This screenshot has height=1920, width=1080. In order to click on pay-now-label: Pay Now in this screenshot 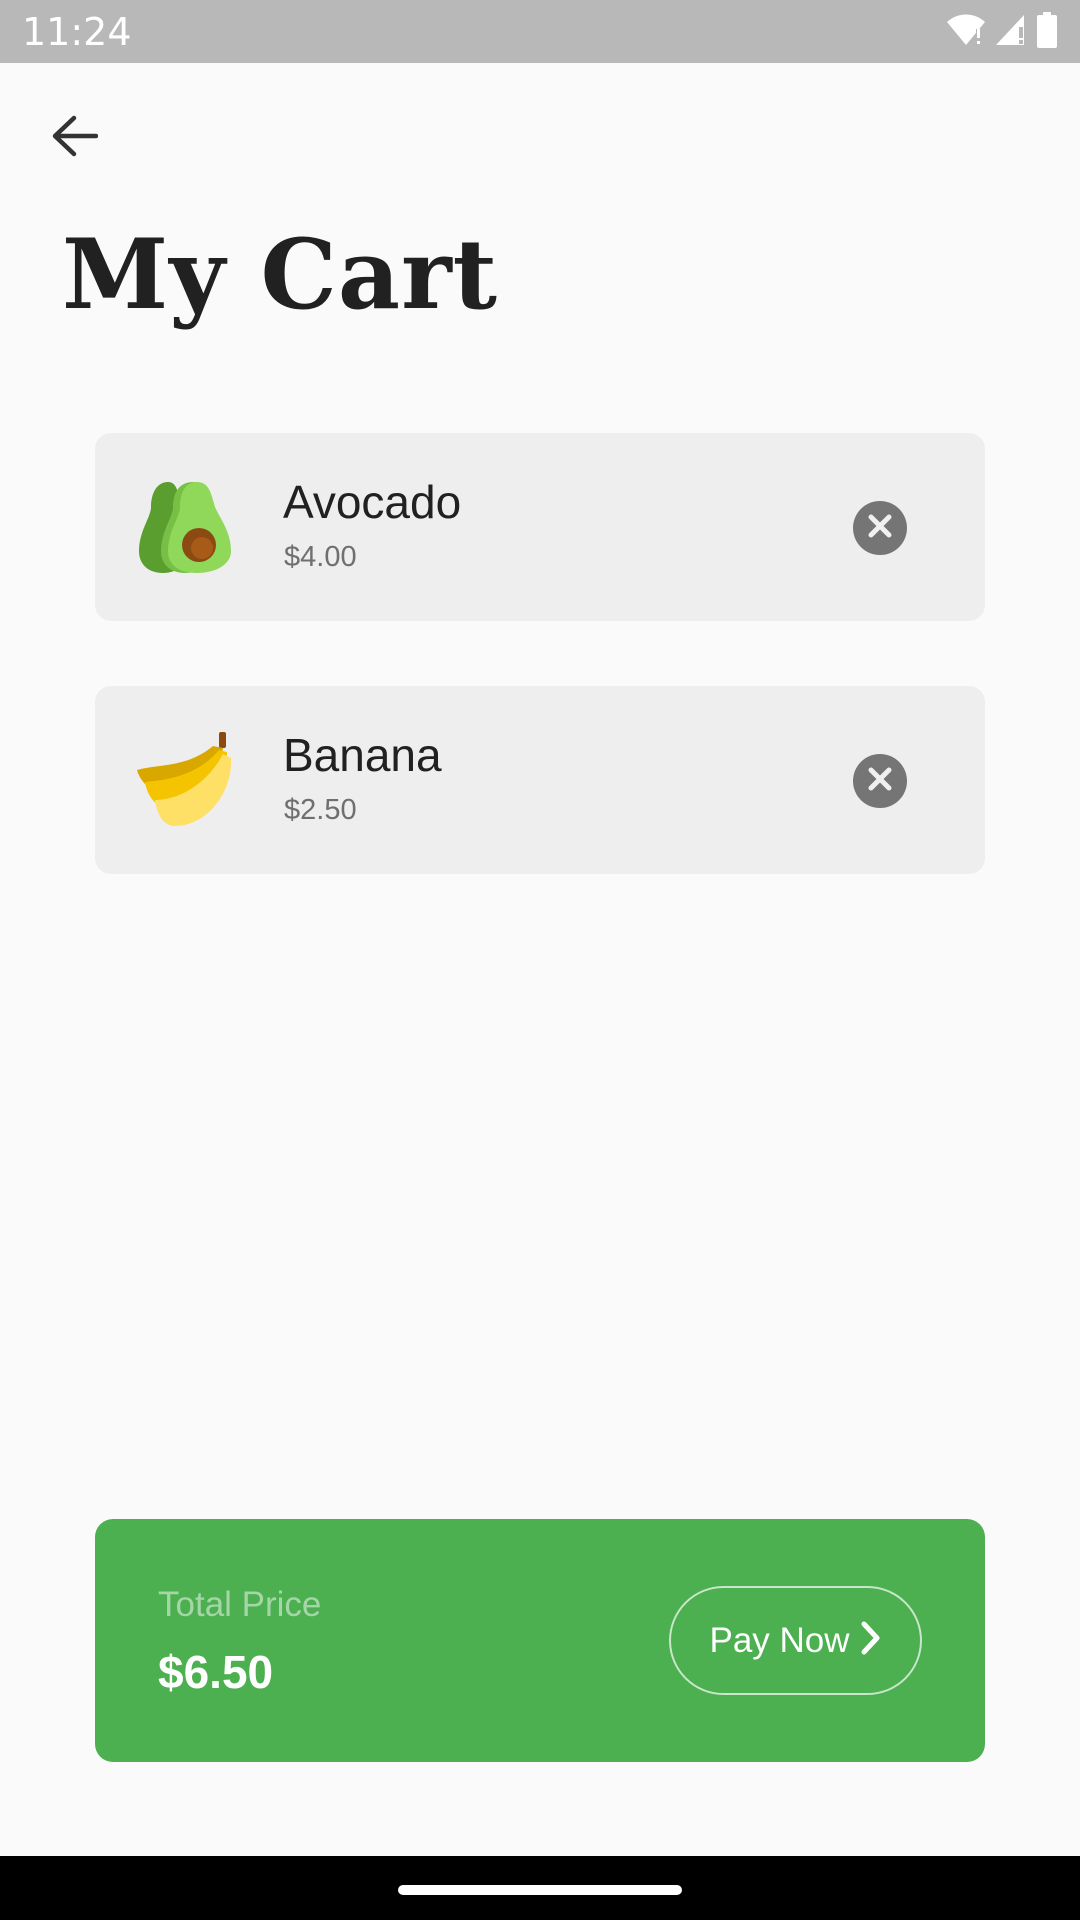, I will do `click(779, 1640)`.